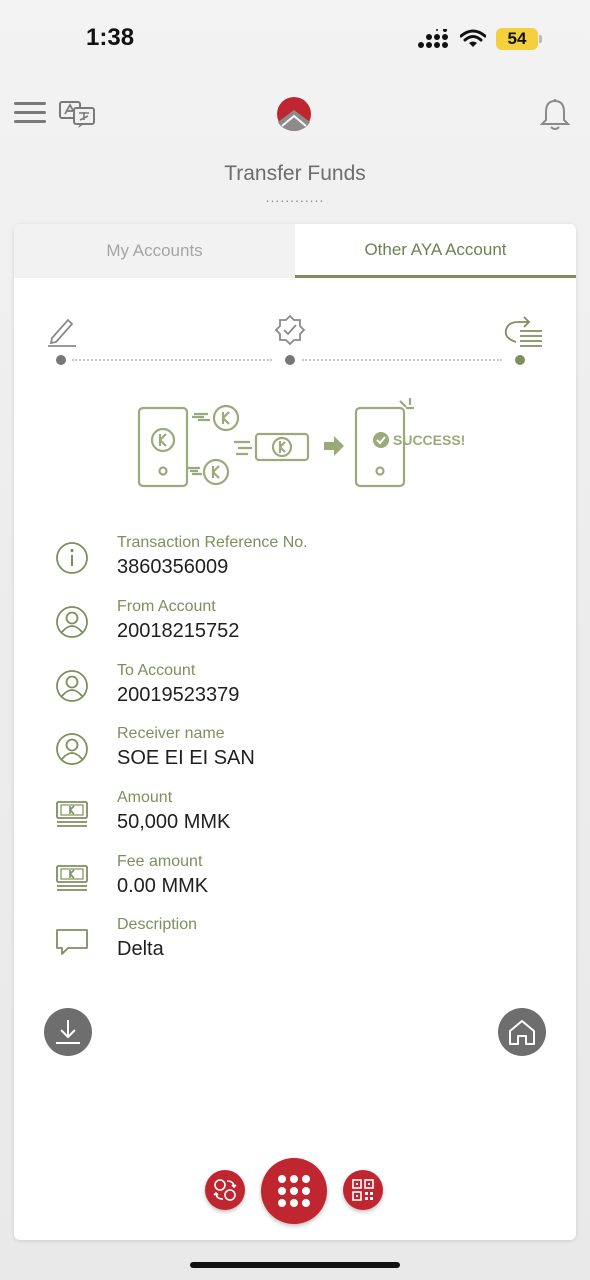 Image resolution: width=590 pixels, height=1280 pixels. Describe the element at coordinates (186, 758) in the screenshot. I see `detail-value: SOE EI EI SAN` at that location.